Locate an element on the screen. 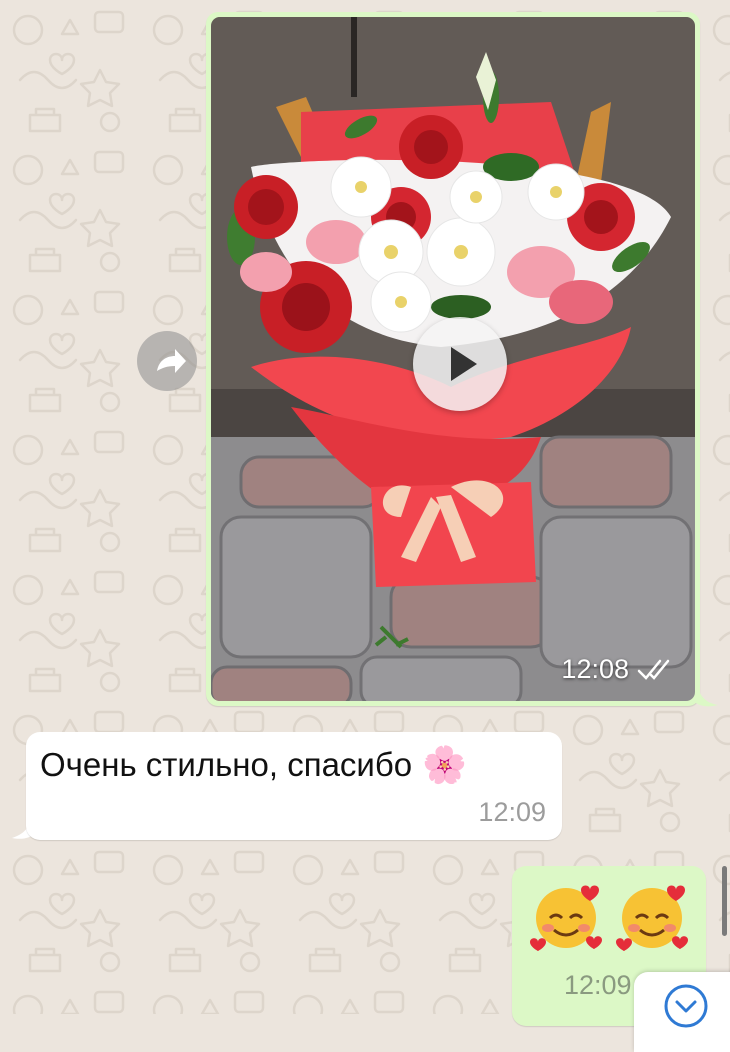  play-button is located at coordinates (460, 364).